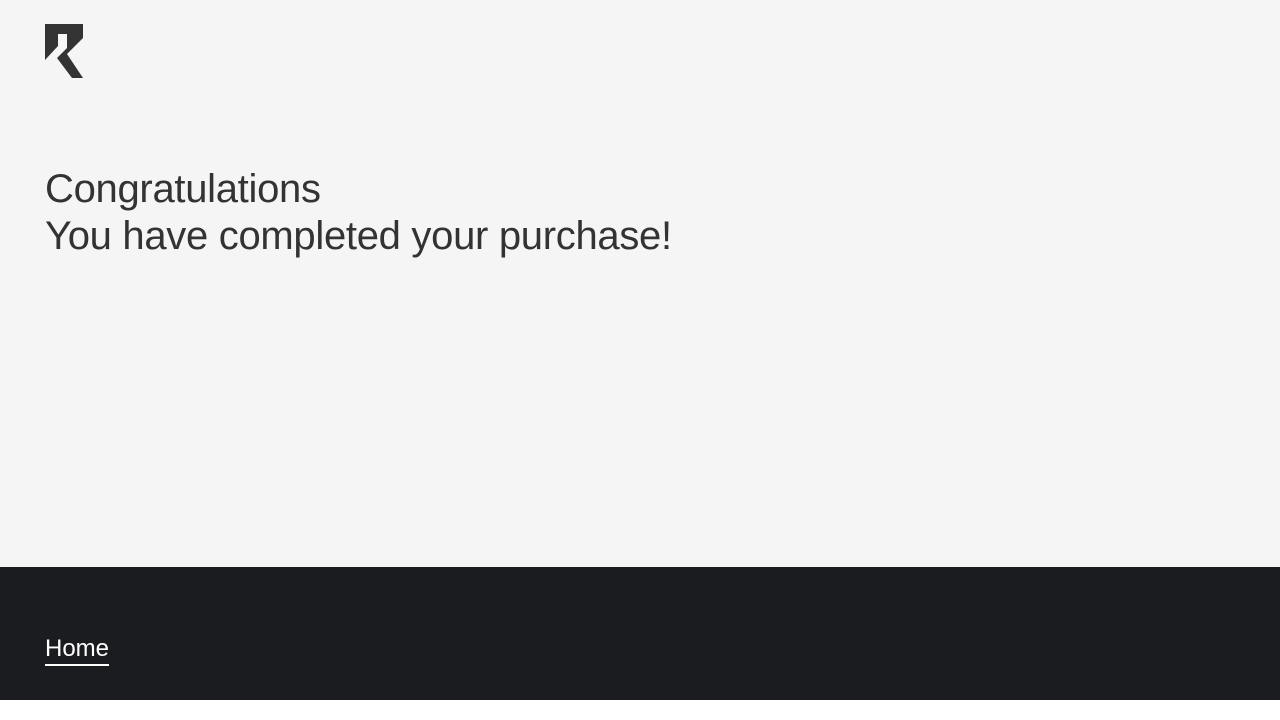 This screenshot has width=1280, height=720. Describe the element at coordinates (183, 189) in the screenshot. I see `heading-line-congratulations: Congratulations` at that location.